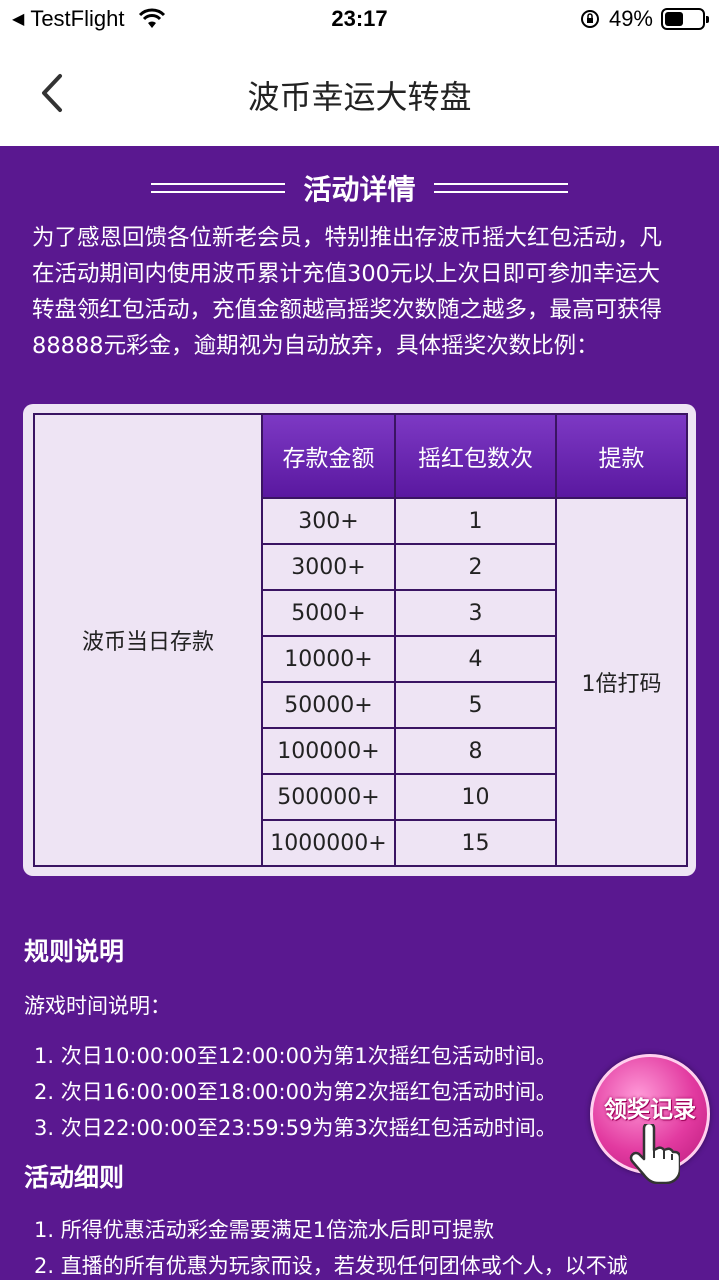  I want to click on header-spins: 摇红包数次, so click(475, 456).